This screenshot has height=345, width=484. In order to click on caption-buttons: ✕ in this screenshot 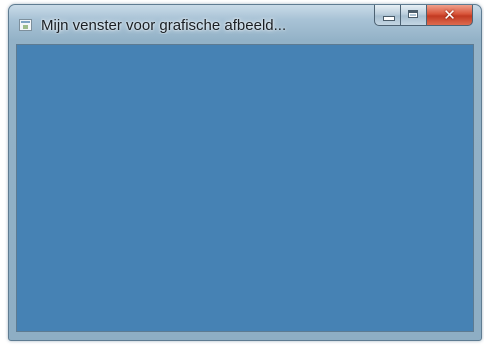, I will do `click(423, 16)`.